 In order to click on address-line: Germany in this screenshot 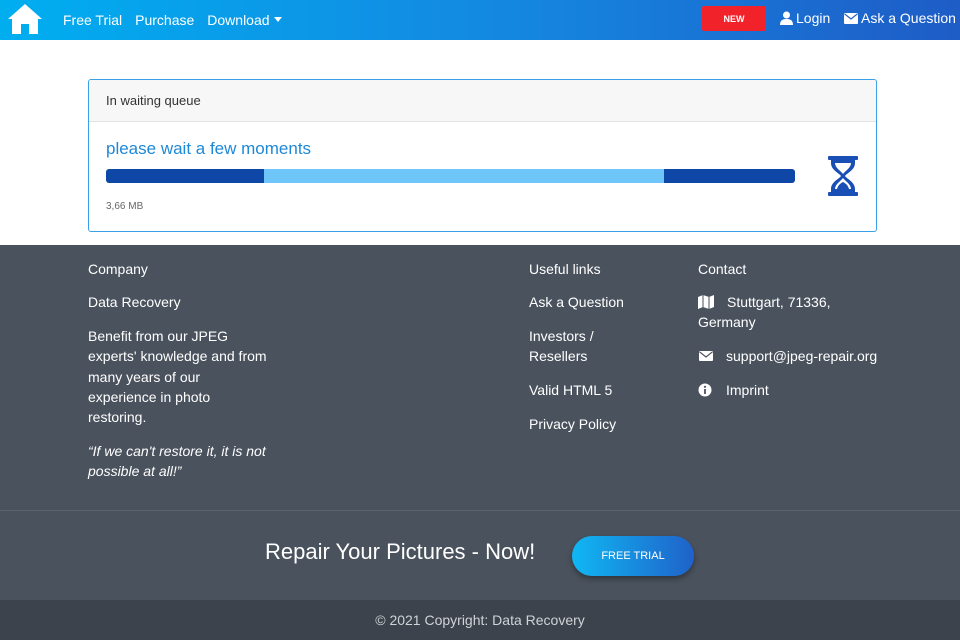, I will do `click(727, 322)`.